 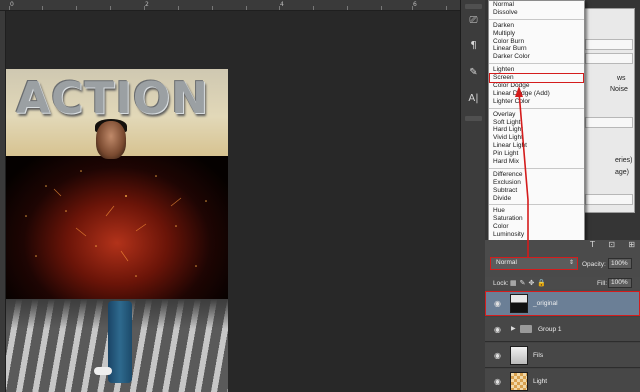 What do you see at coordinates (619, 89) in the screenshot?
I see `dialog-text: Noise` at bounding box center [619, 89].